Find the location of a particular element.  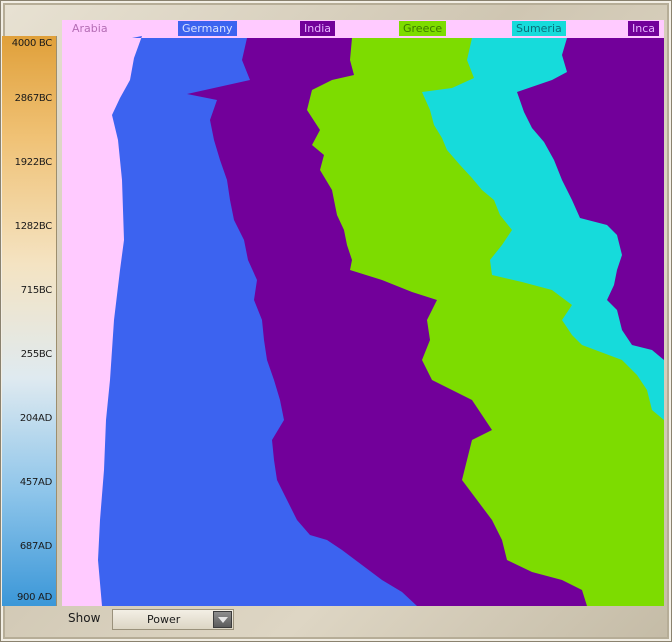

dropdown-button is located at coordinates (222, 619).